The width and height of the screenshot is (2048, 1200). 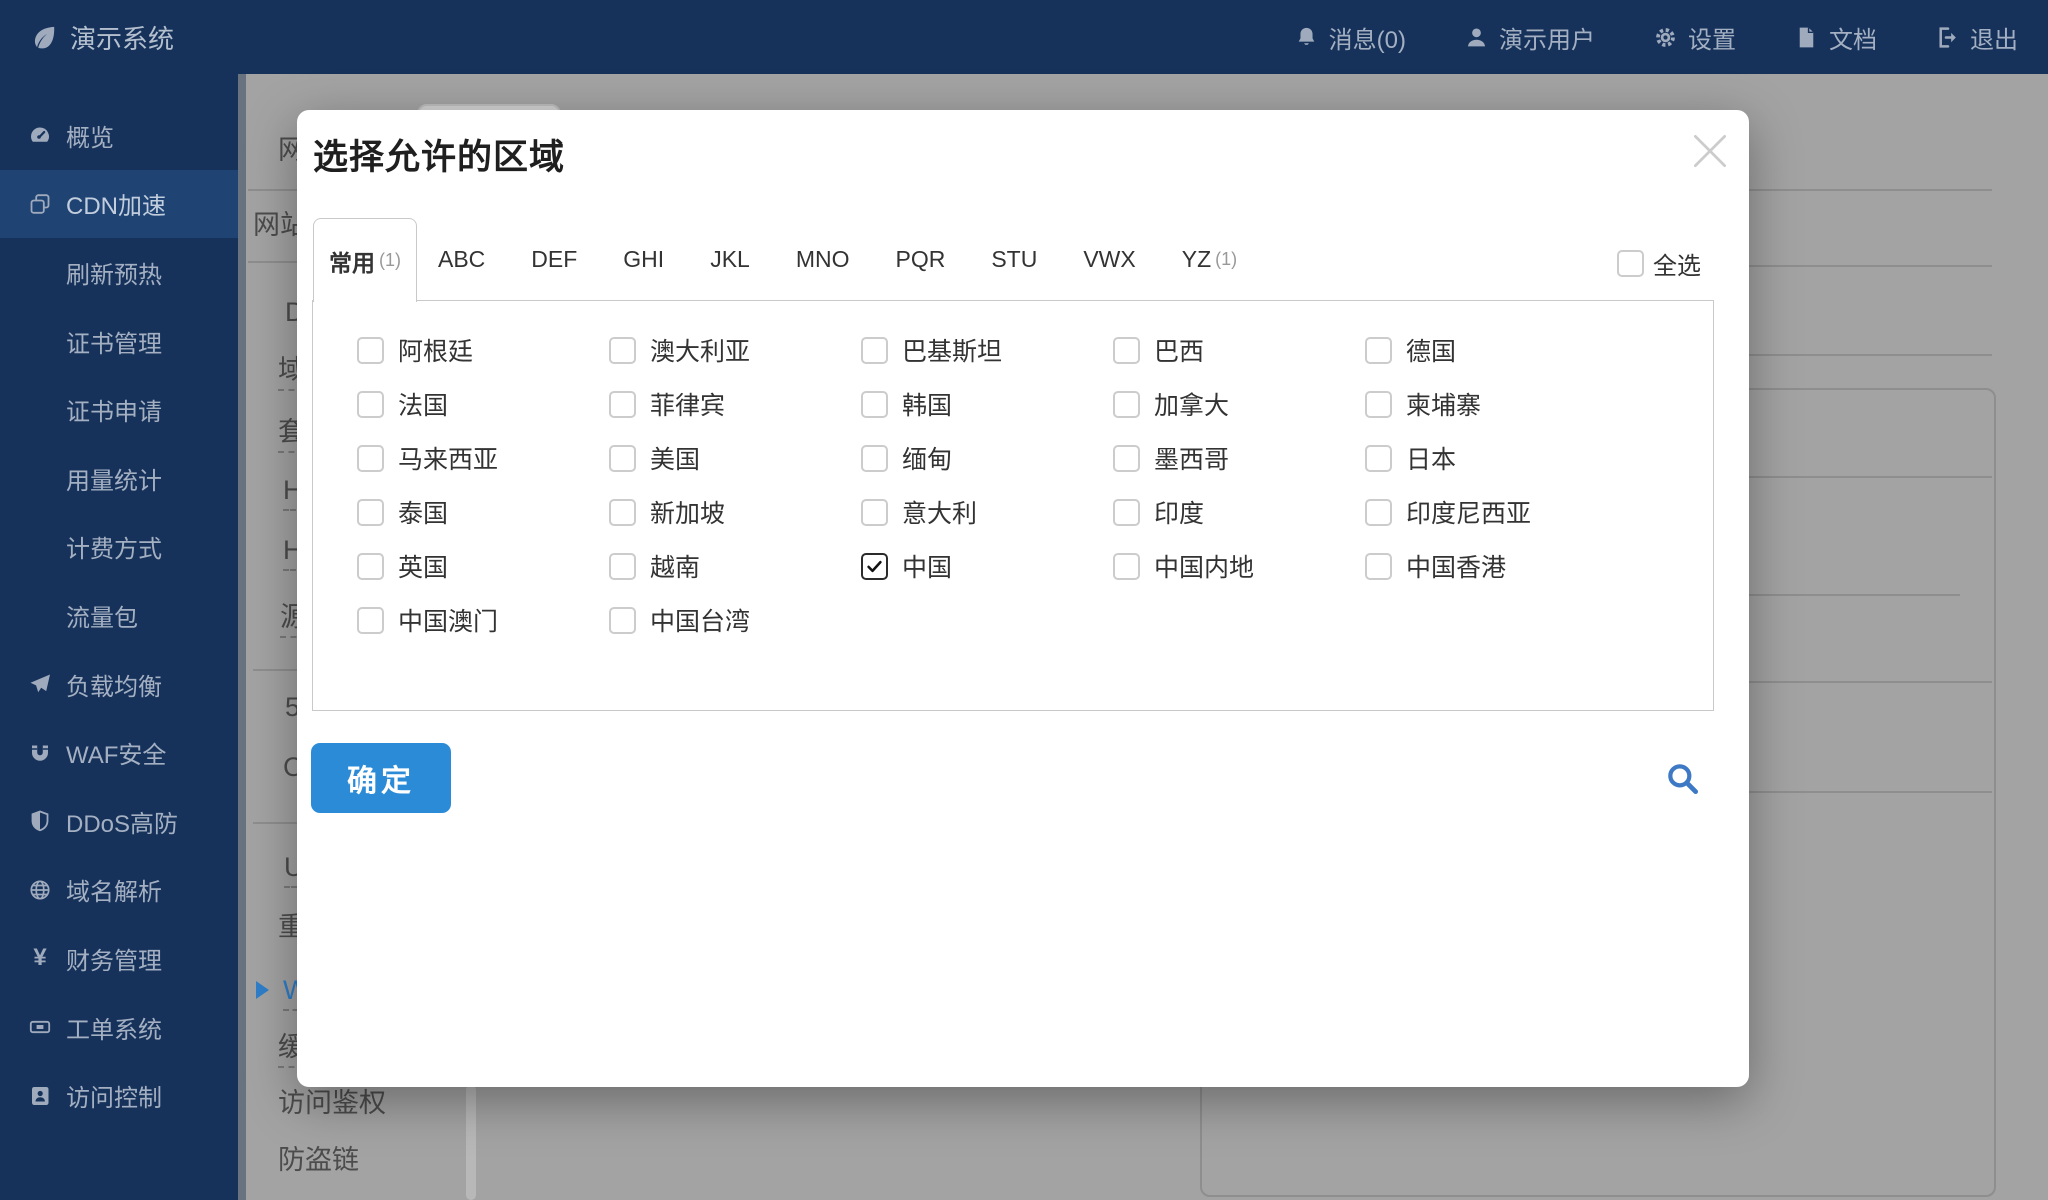 I want to click on region-checkbox-germany: 德国, so click(x=1491, y=350).